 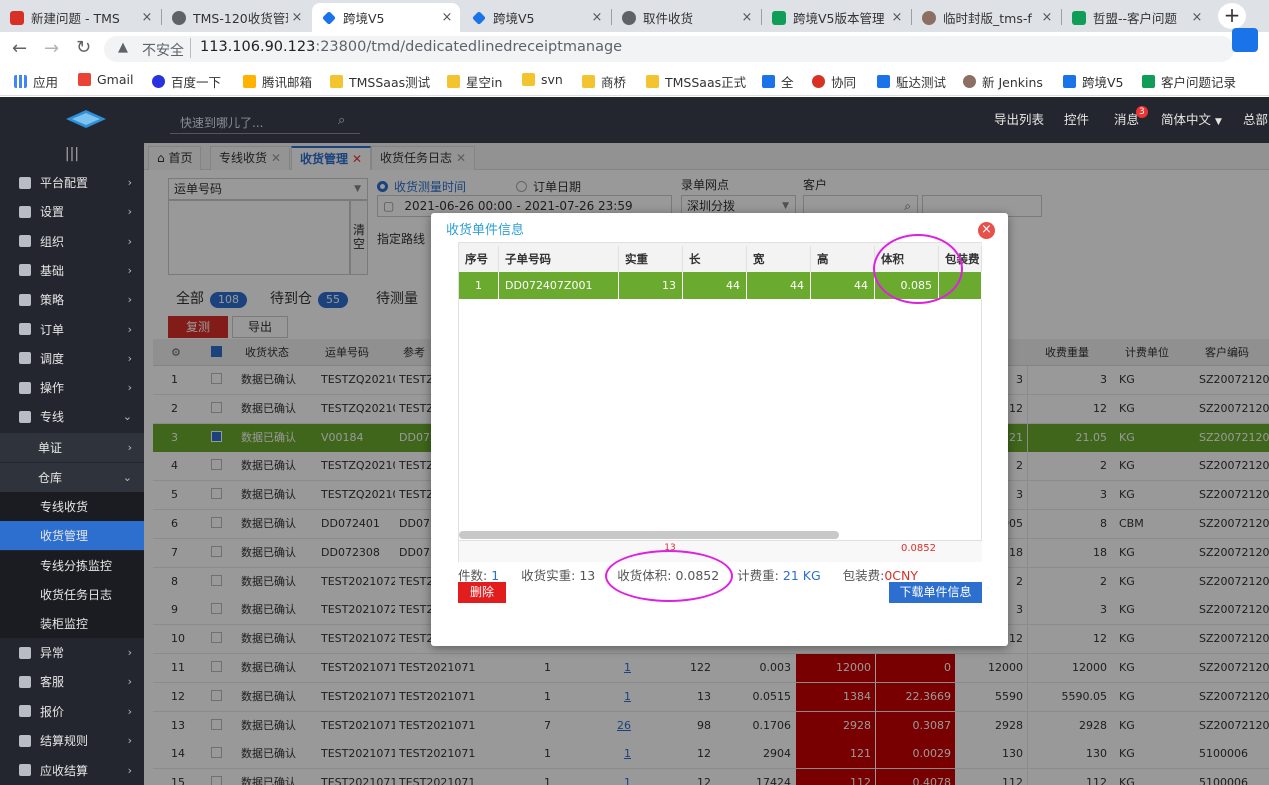 What do you see at coordinates (72, 358) in the screenshot?
I see `sidebar-item: 调度 ›` at bounding box center [72, 358].